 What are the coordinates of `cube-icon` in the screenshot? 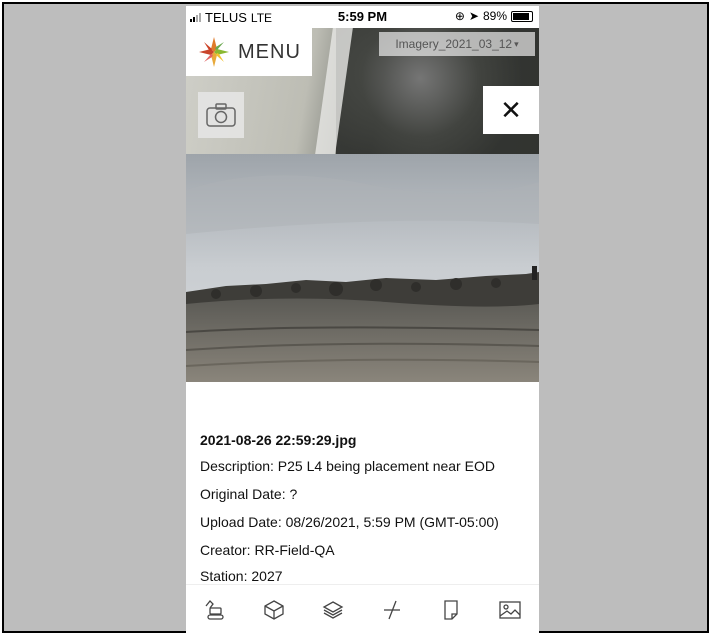 It's located at (274, 609).